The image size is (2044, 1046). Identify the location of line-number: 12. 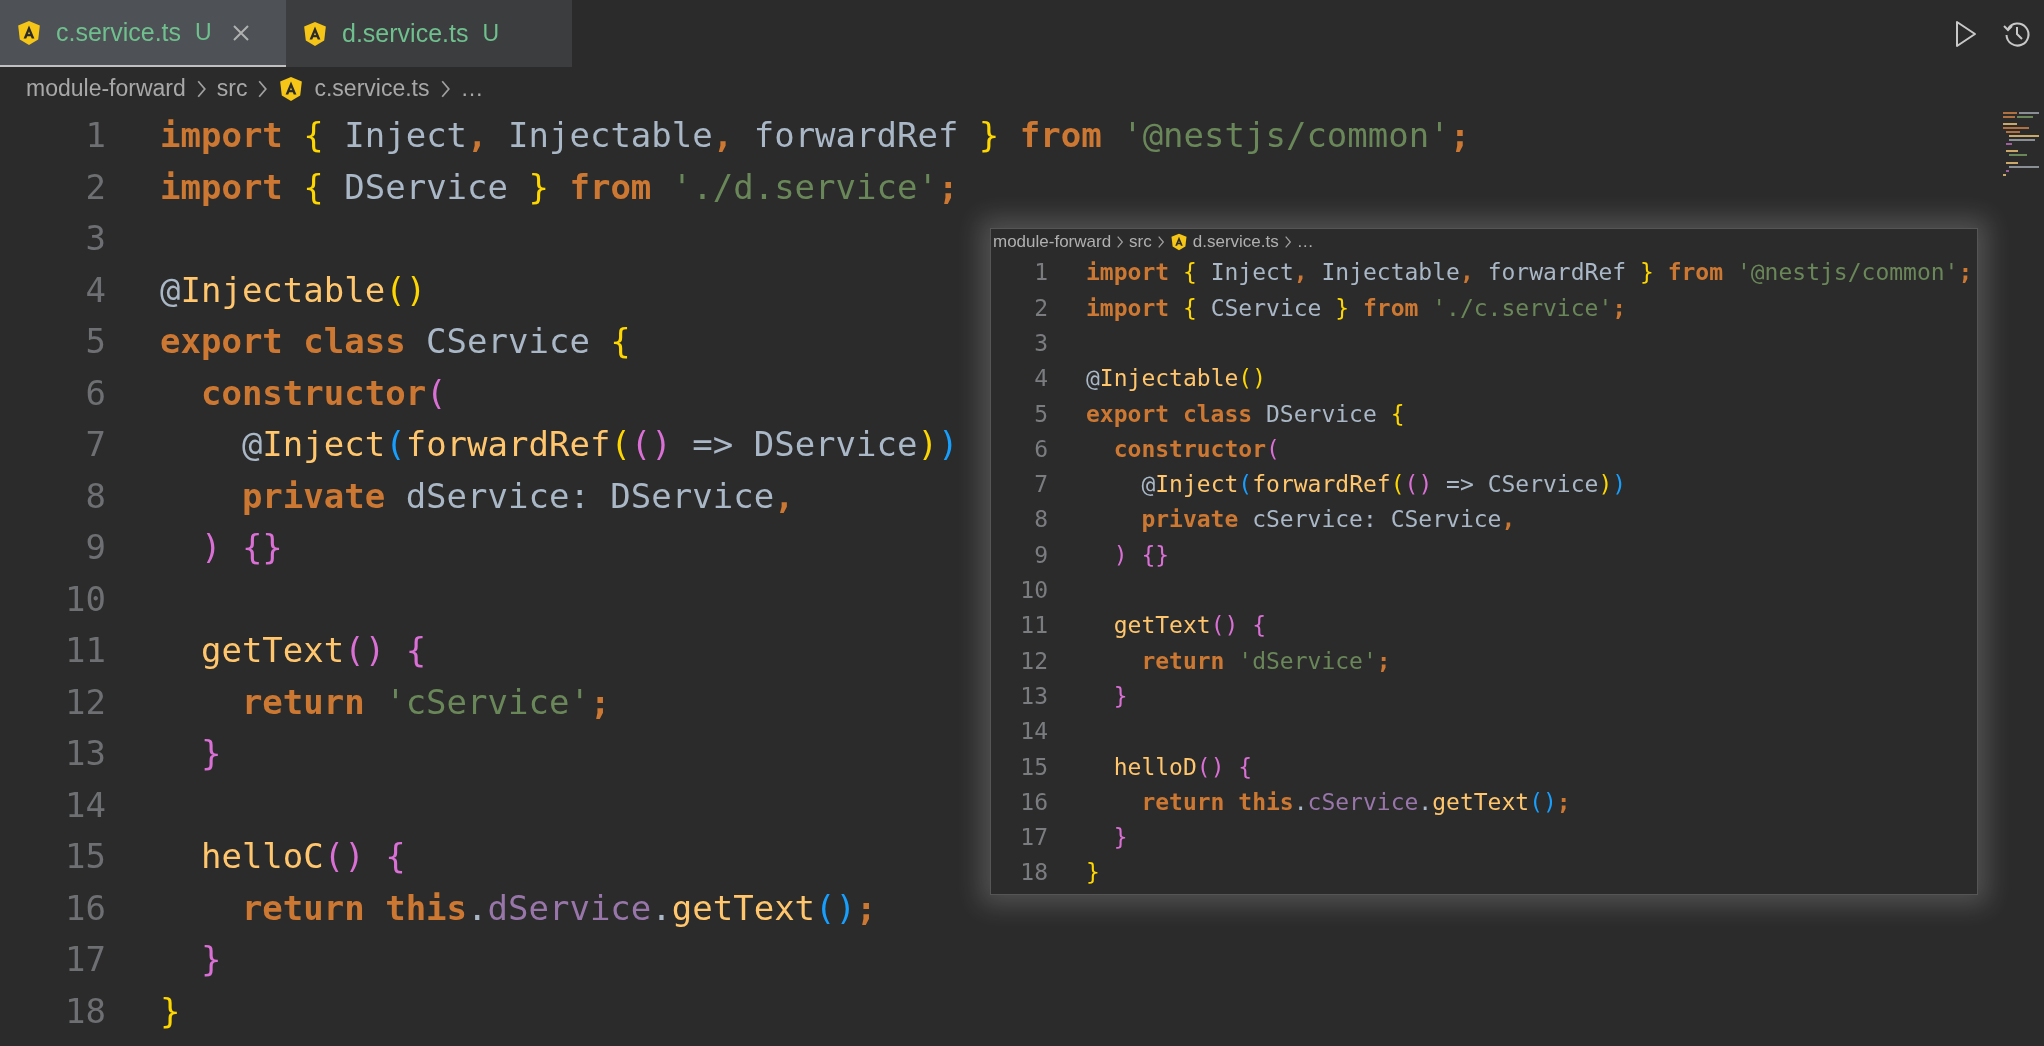
(85, 702).